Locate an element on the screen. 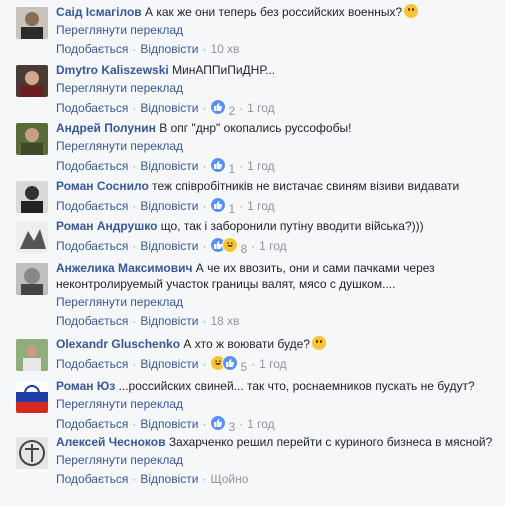 The height and width of the screenshot is (506, 505). reactions-summary: 8 is located at coordinates (229, 246).